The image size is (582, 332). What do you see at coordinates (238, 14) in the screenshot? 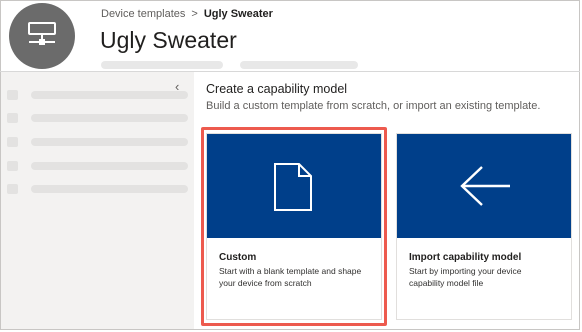
I see `breadcrumb-current: Ugly Sweater` at bounding box center [238, 14].